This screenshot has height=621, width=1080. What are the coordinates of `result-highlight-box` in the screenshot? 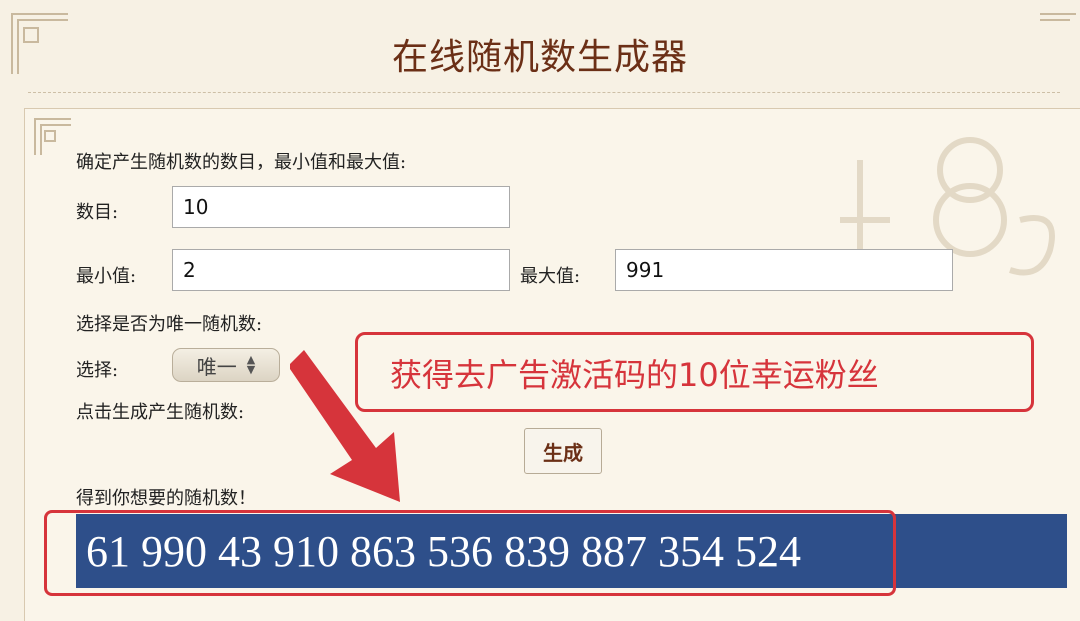 It's located at (470, 553).